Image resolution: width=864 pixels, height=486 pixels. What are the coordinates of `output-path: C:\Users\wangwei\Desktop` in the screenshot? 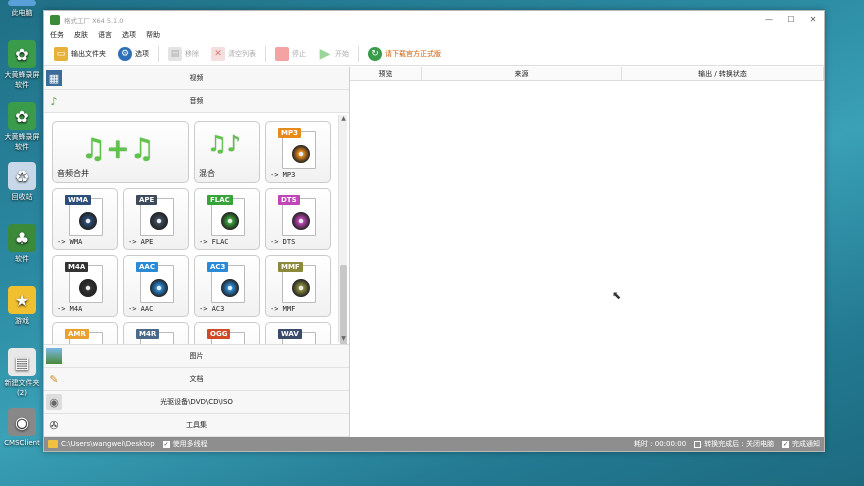 It's located at (108, 444).